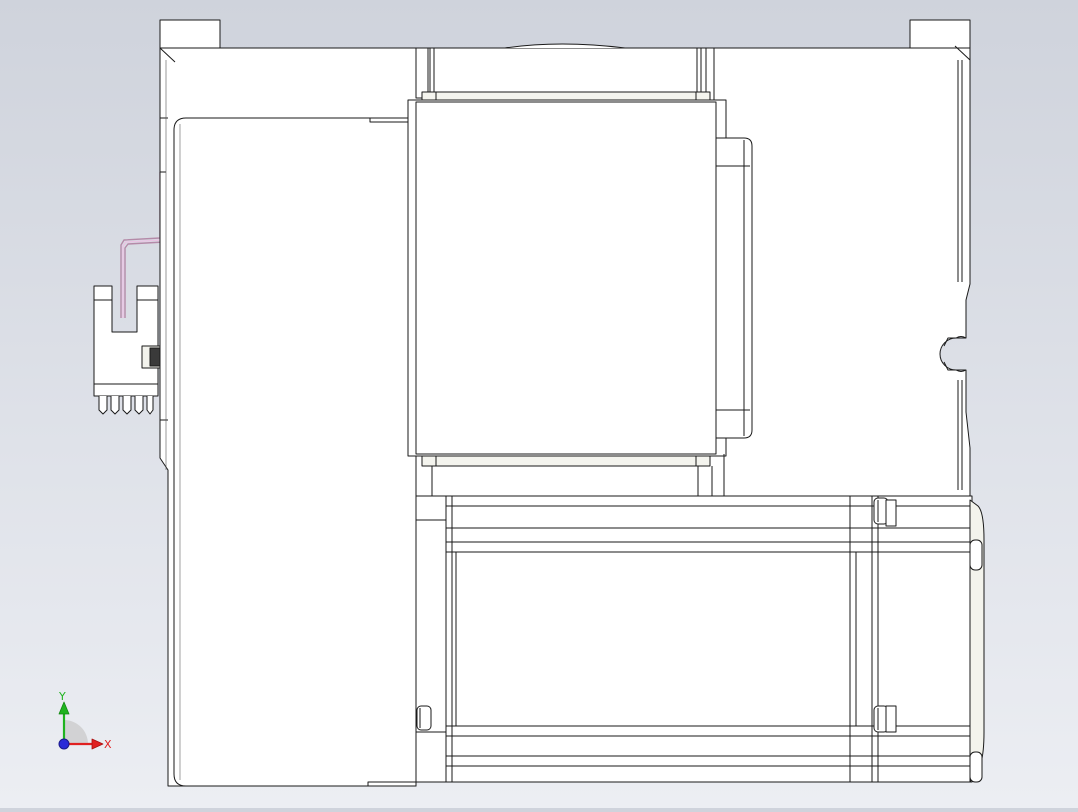  I want to click on center-block, so click(567, 293).